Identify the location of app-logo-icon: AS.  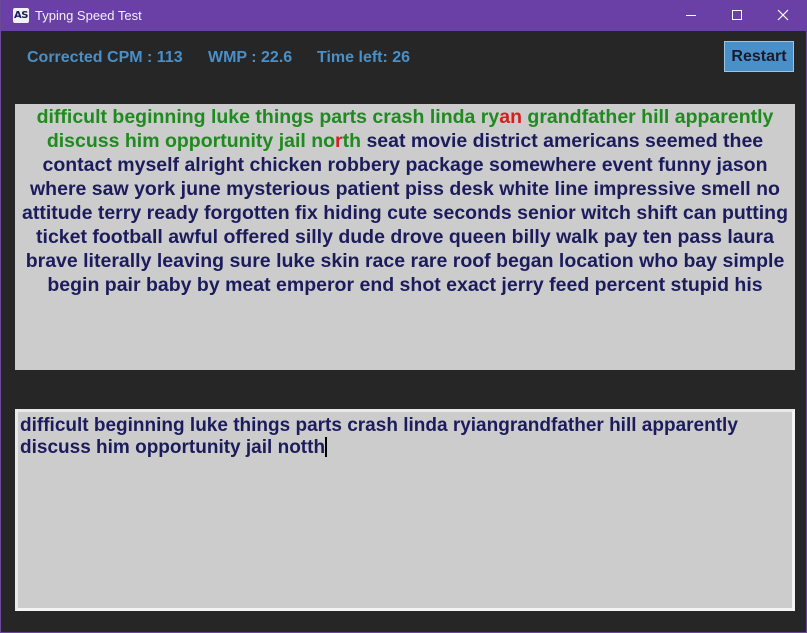
(21, 15).